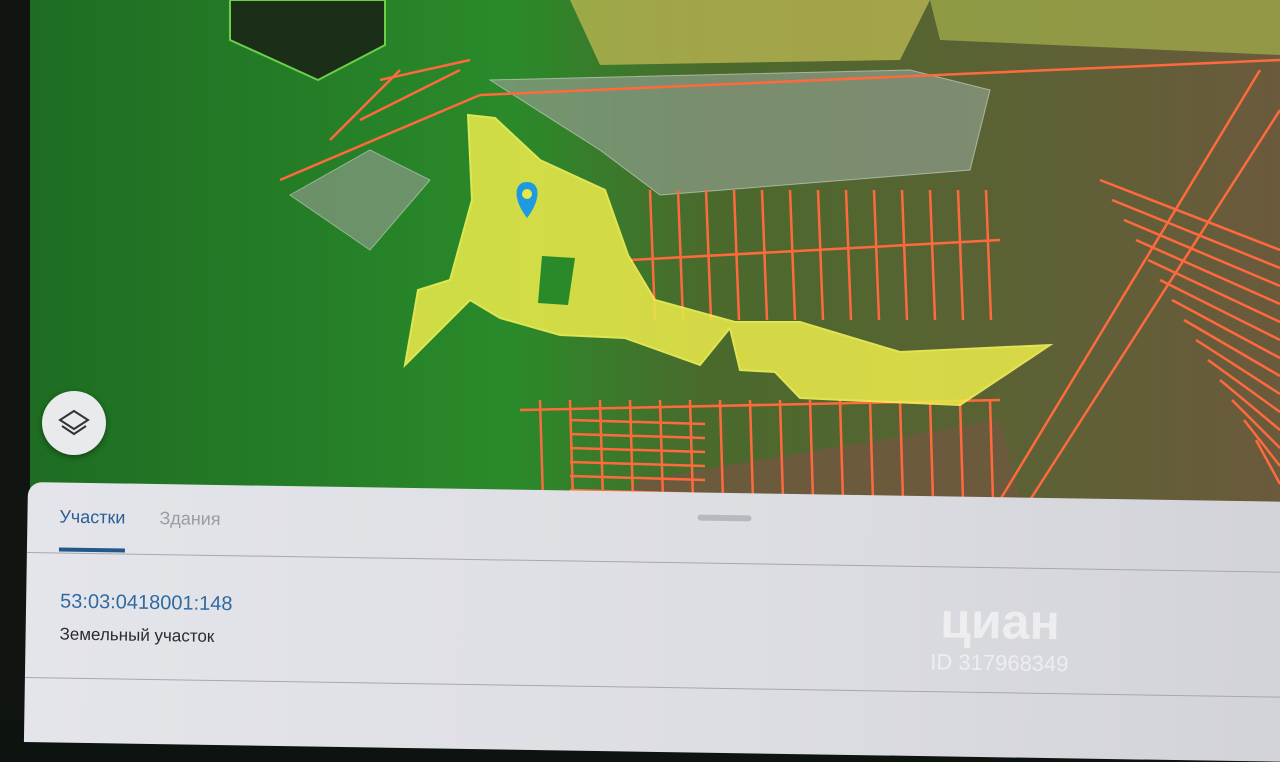 Image resolution: width=1280 pixels, height=762 pixels. I want to click on cadastral-number: 53:03:0418001:148, so click(146, 604).